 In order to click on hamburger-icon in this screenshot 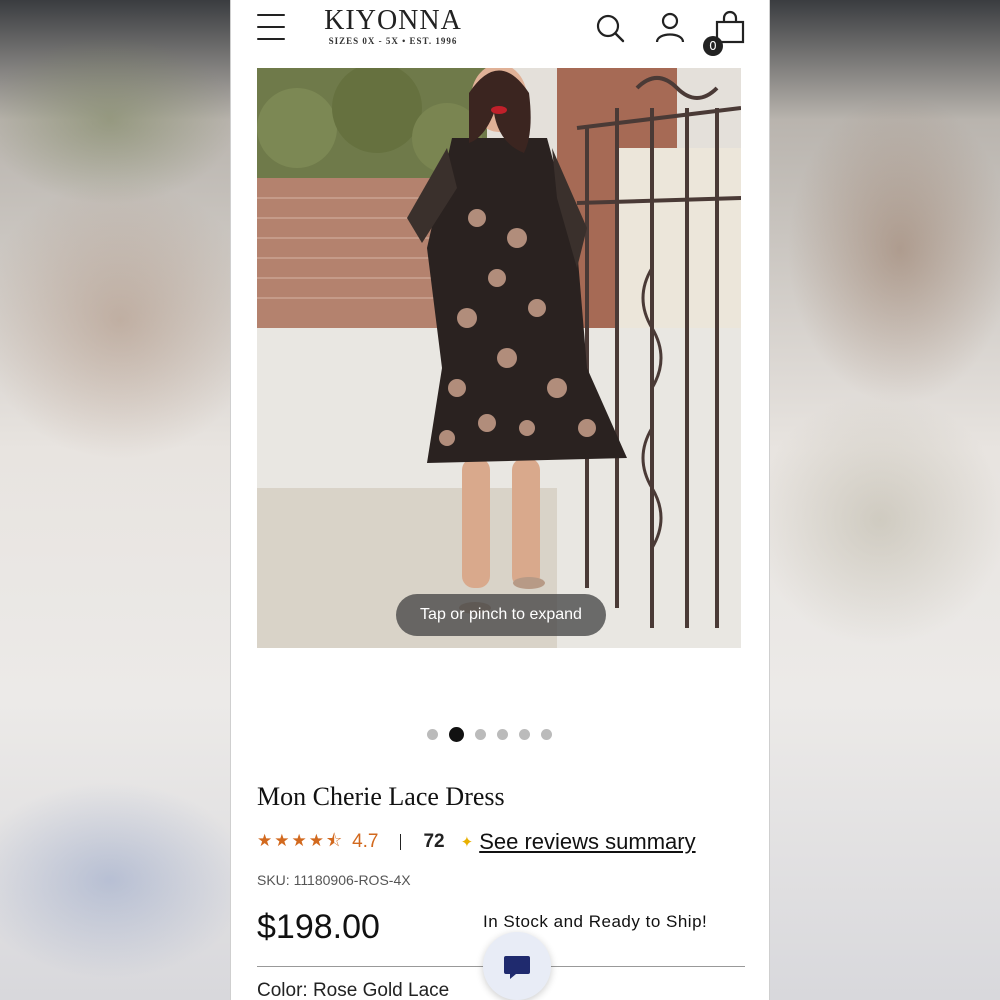, I will do `click(271, 27)`.